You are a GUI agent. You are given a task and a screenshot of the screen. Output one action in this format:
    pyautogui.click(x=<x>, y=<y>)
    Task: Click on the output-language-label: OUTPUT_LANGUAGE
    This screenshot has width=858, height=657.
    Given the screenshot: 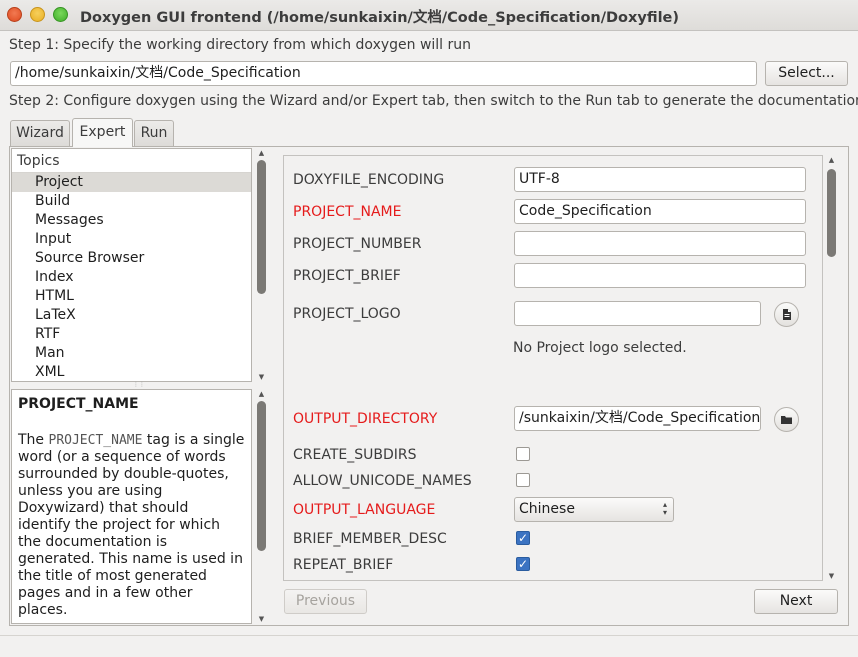 What is the action you would take?
    pyautogui.click(x=364, y=510)
    